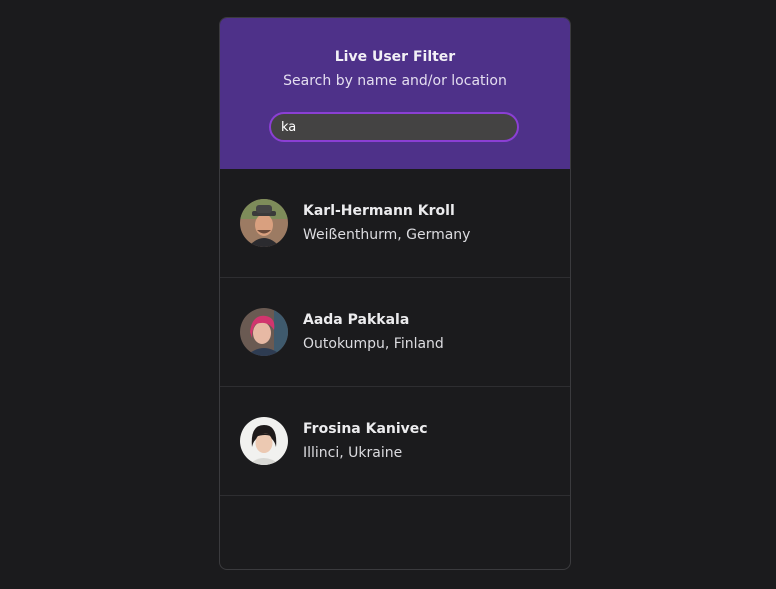 The height and width of the screenshot is (589, 776). What do you see at coordinates (373, 344) in the screenshot?
I see `user-location: Outokumpu, Finland` at bounding box center [373, 344].